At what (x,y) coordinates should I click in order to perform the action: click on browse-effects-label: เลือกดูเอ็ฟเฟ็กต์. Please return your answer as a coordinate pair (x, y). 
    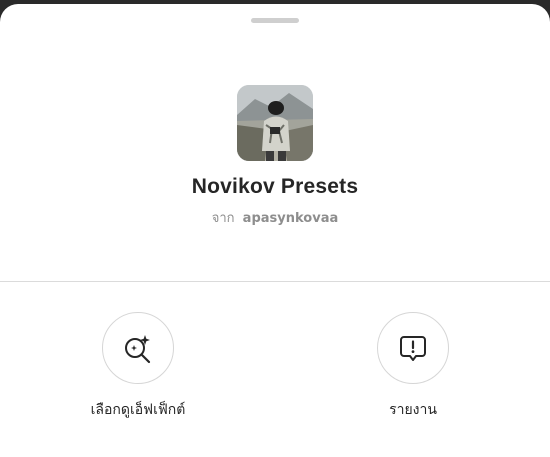
    Looking at the image, I should click on (138, 410).